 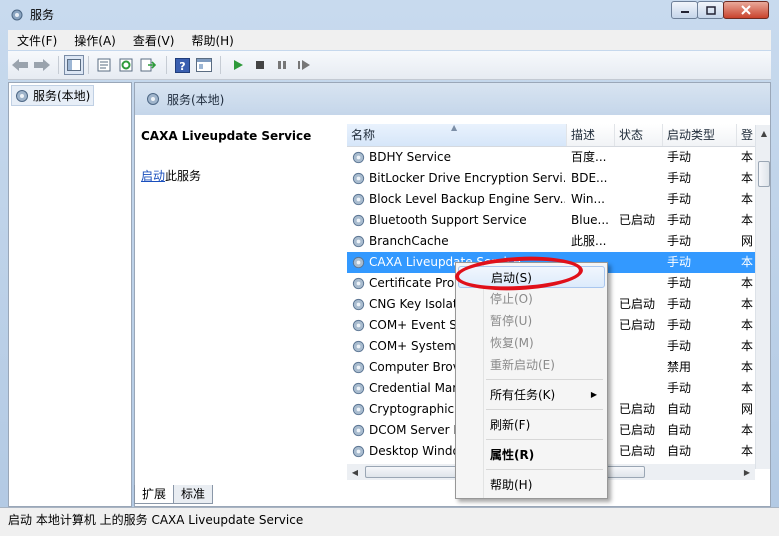 What do you see at coordinates (62, 96) in the screenshot?
I see `tree-node-label: 服务(本地)` at bounding box center [62, 96].